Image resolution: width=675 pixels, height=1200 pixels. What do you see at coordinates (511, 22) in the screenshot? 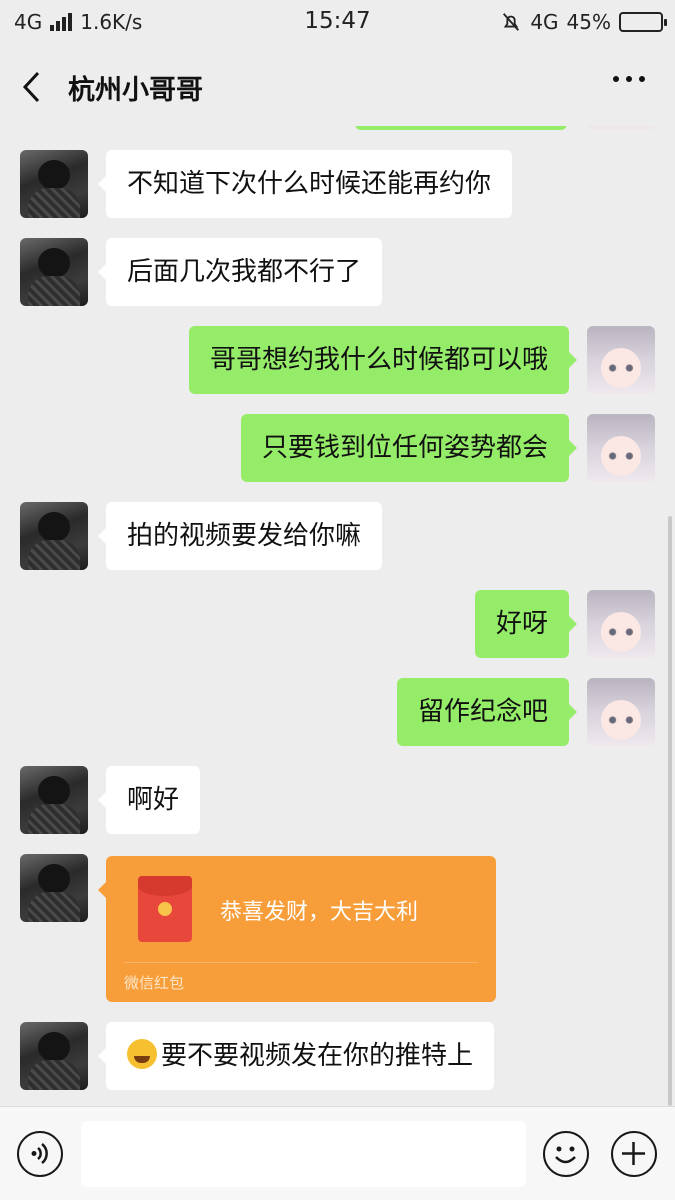
I see `mute-bell-icon` at bounding box center [511, 22].